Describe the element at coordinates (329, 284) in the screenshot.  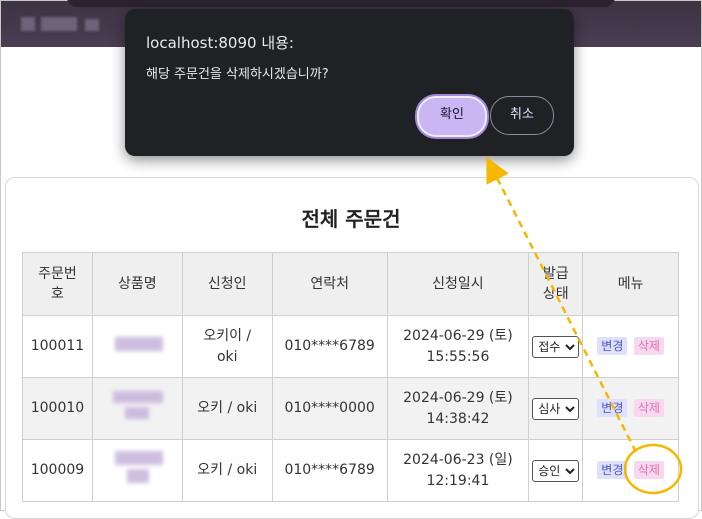
I see `header-contact: 연락처` at that location.